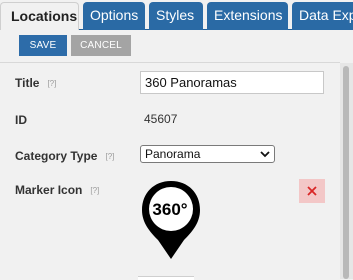 The width and height of the screenshot is (353, 280). I want to click on next-field-input, so click(166, 278).